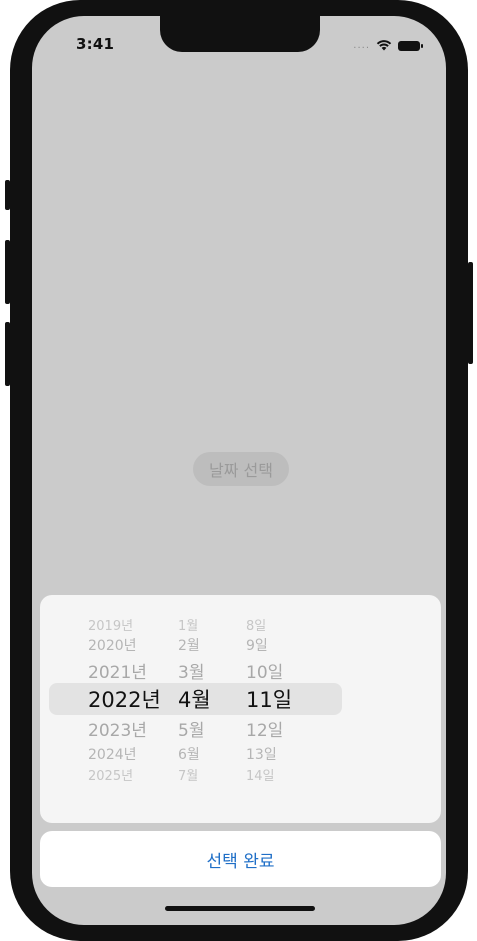  What do you see at coordinates (117, 730) in the screenshot?
I see `picker-year: 2023년` at bounding box center [117, 730].